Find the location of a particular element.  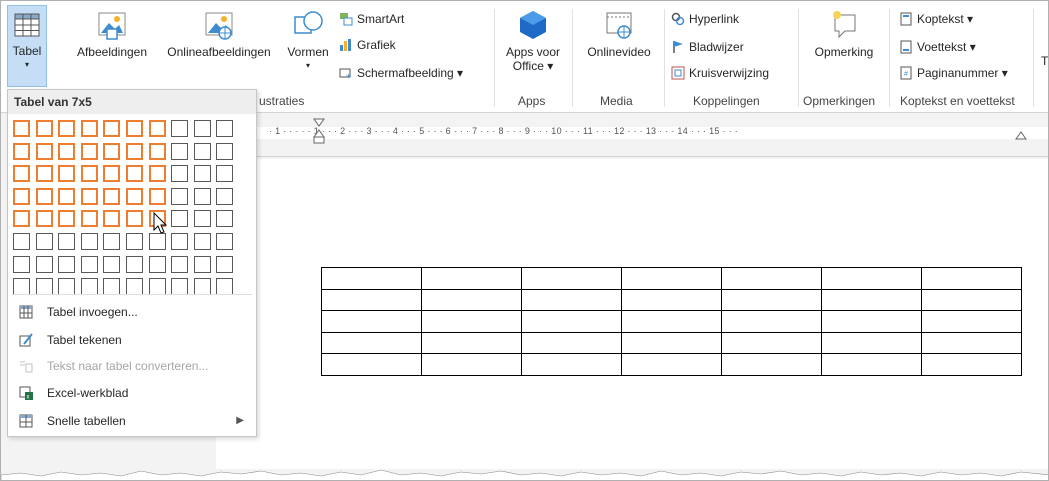

koptekst-button: Koptekst ▾ is located at coordinates (936, 19).